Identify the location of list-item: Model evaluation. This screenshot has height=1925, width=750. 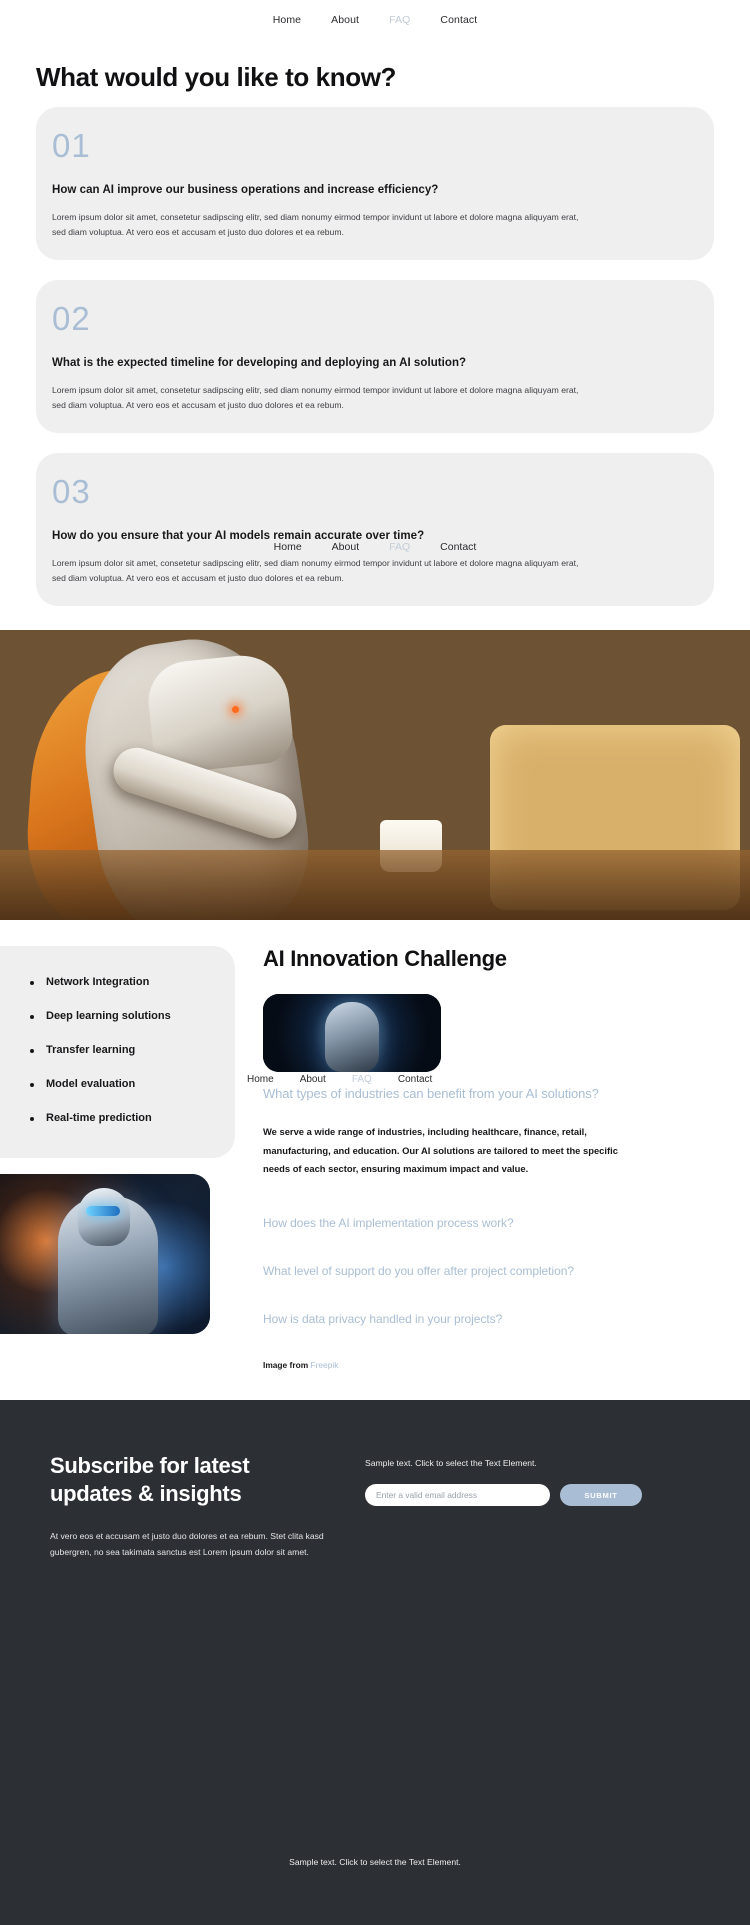
(123, 1084).